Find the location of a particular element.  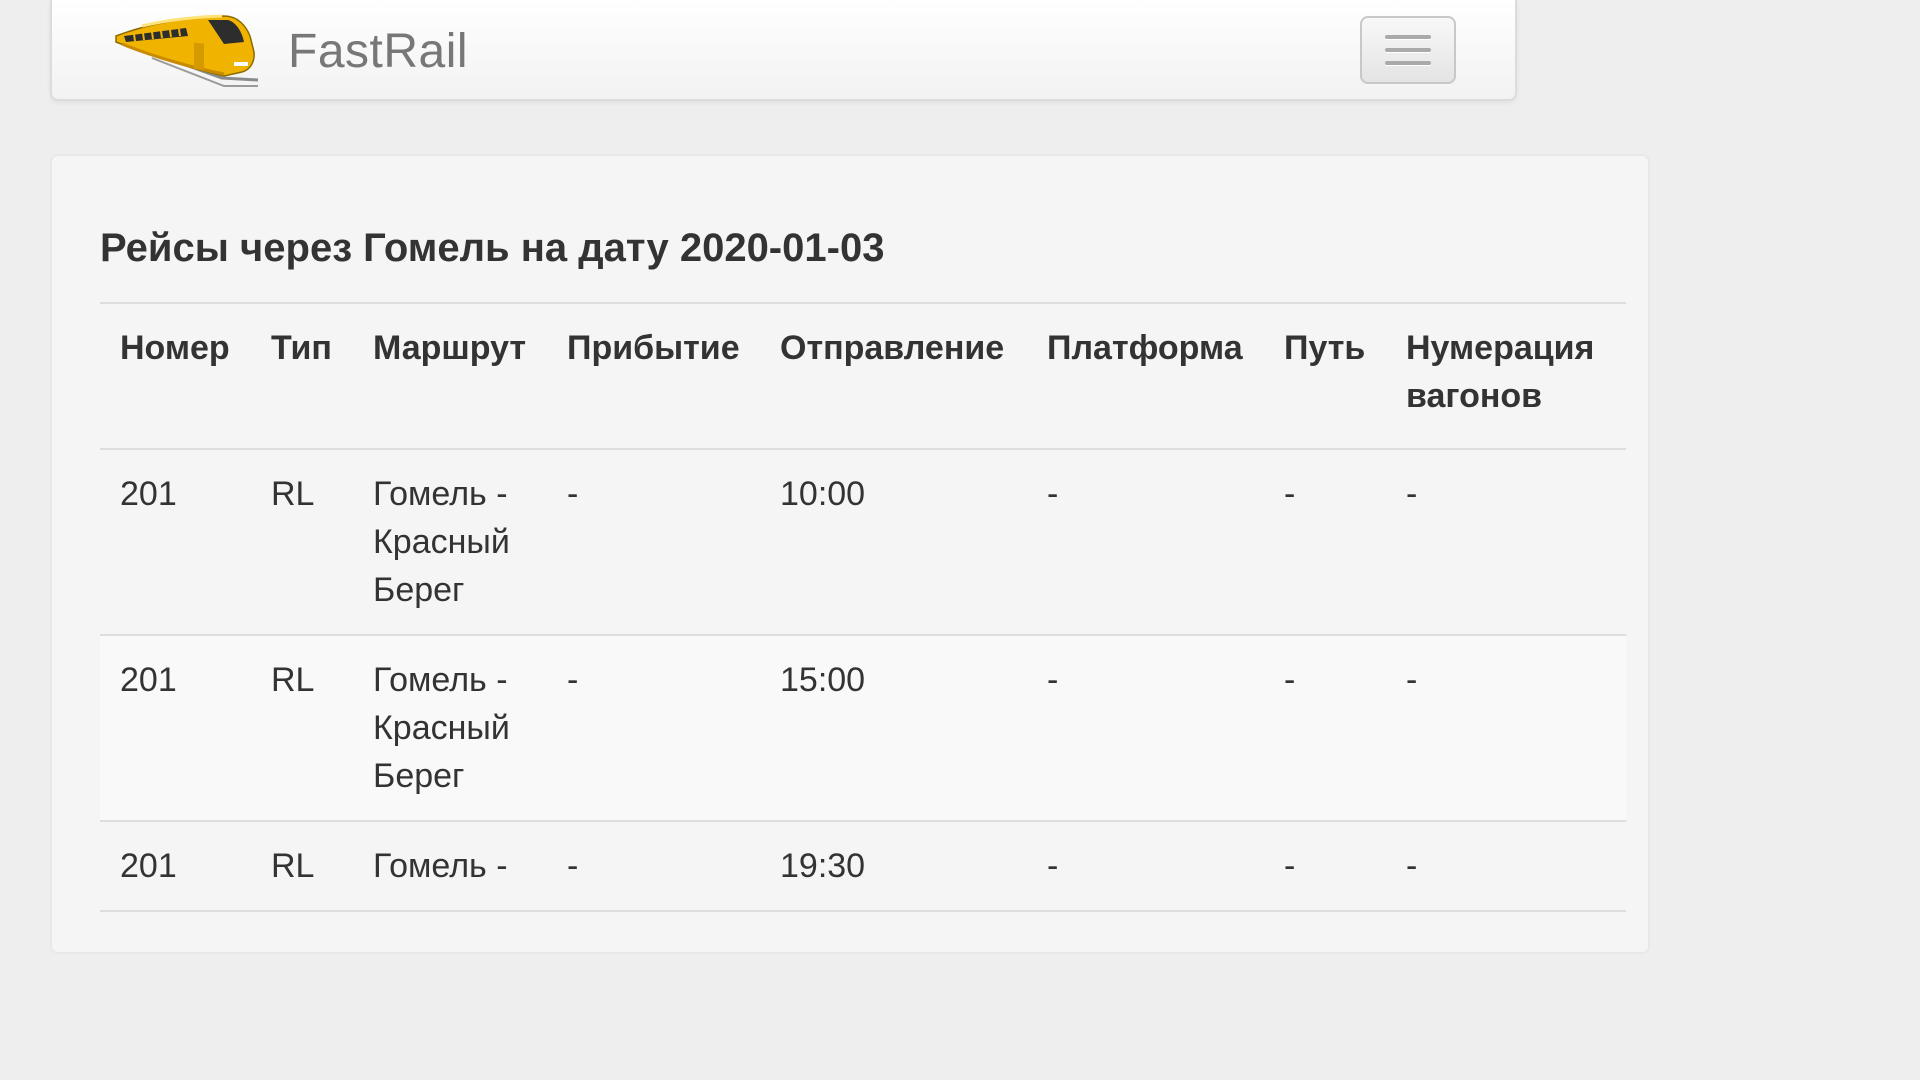

brand-link: FastRail is located at coordinates (290, 51).